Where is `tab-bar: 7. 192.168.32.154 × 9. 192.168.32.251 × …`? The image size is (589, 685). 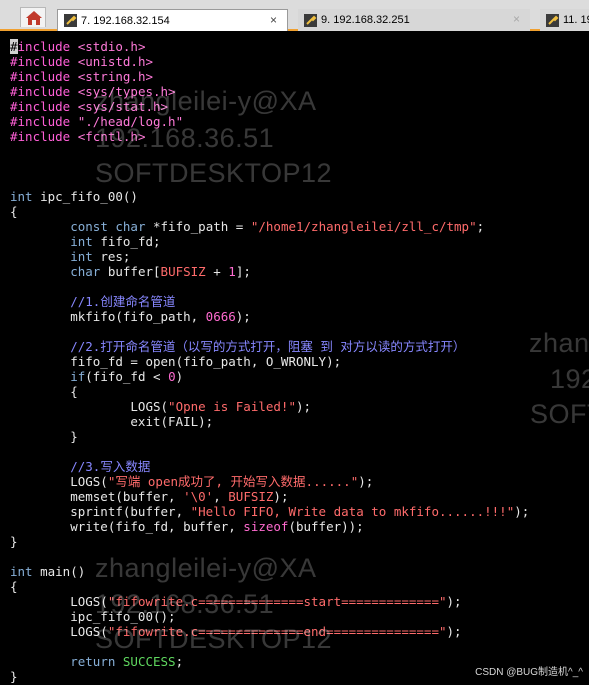 tab-bar: 7. 192.168.32.154 × 9. 192.168.32.251 × … is located at coordinates (294, 15).